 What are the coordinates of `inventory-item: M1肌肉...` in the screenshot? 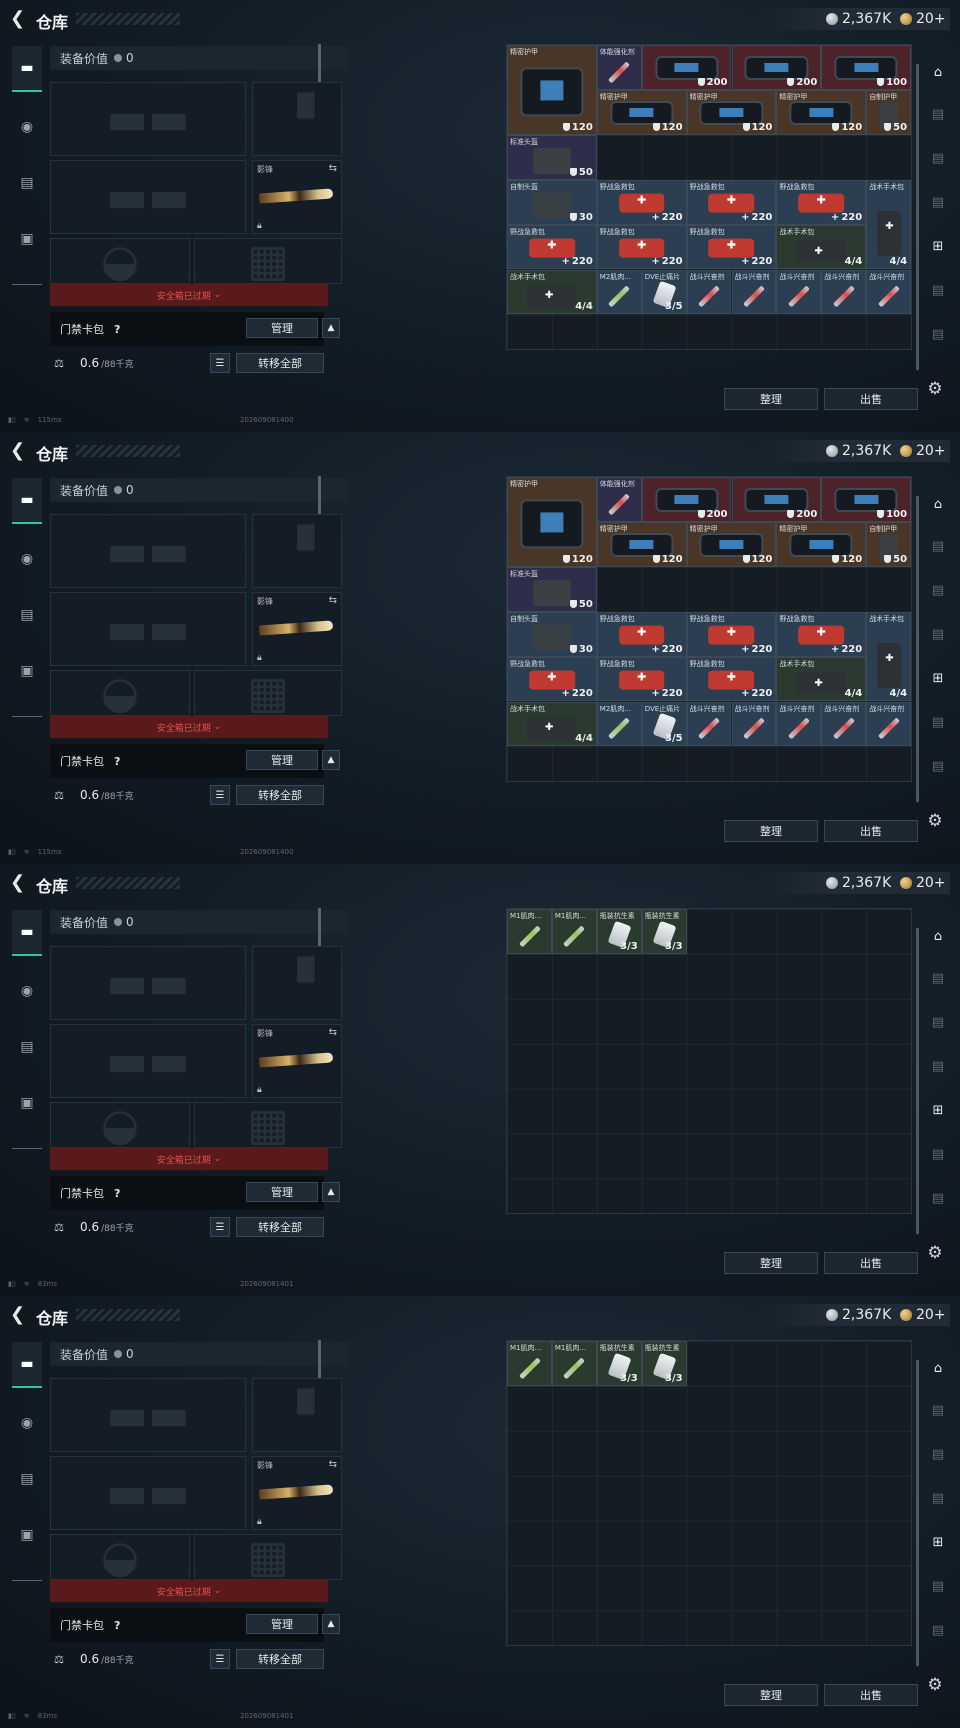 It's located at (529, 931).